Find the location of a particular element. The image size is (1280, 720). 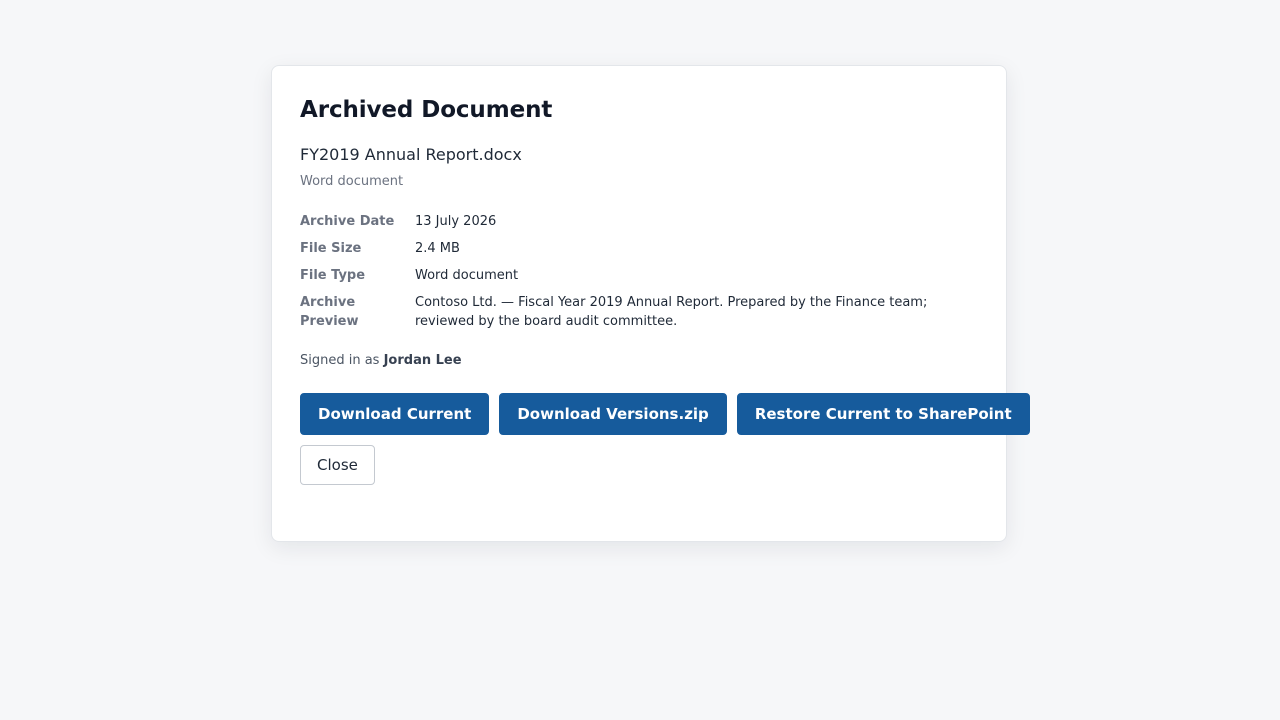

download-versions-button: Download Versions.zip is located at coordinates (613, 414).